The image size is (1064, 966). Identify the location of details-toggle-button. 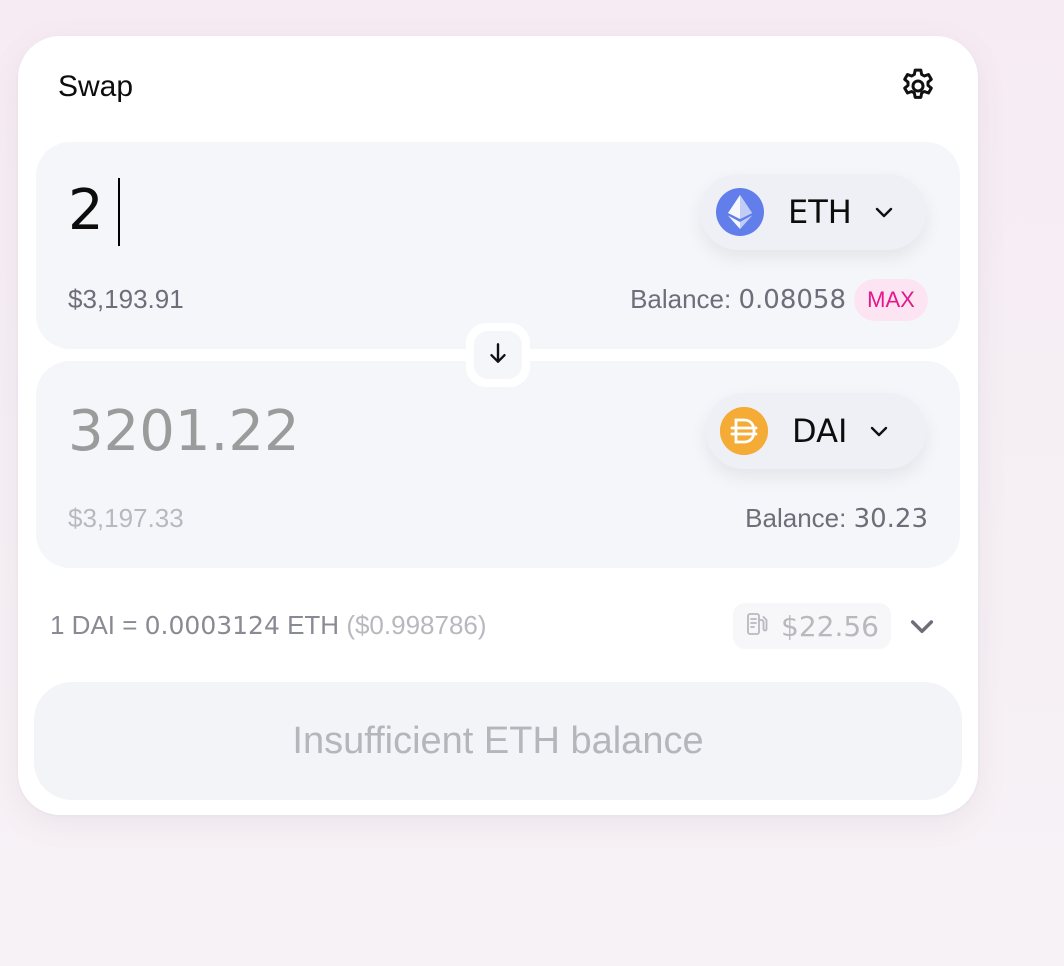
(922, 628).